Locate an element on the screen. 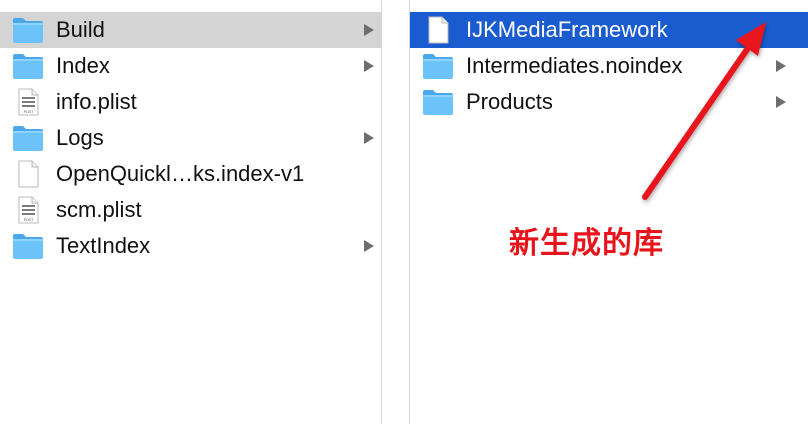  column-2-item: Intermediates.noindex is located at coordinates (609, 66).